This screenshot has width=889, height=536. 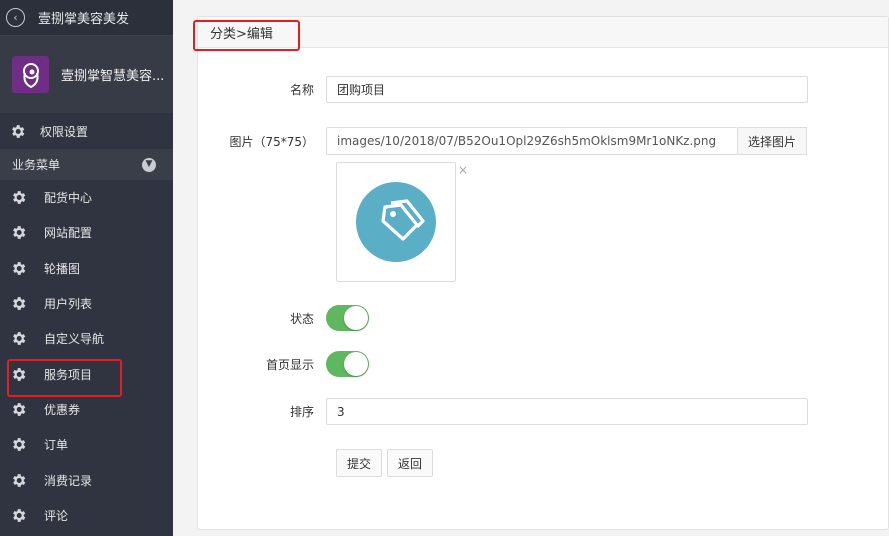 I want to click on image-preview, so click(x=396, y=222).